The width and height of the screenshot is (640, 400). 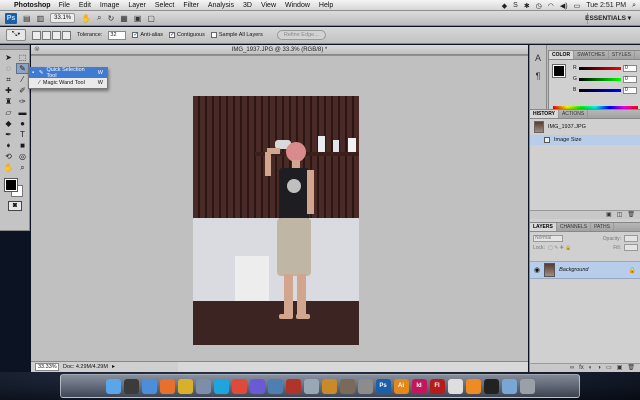 I want to click on delete-layer-icon: 🗑, so click(x=631, y=368).